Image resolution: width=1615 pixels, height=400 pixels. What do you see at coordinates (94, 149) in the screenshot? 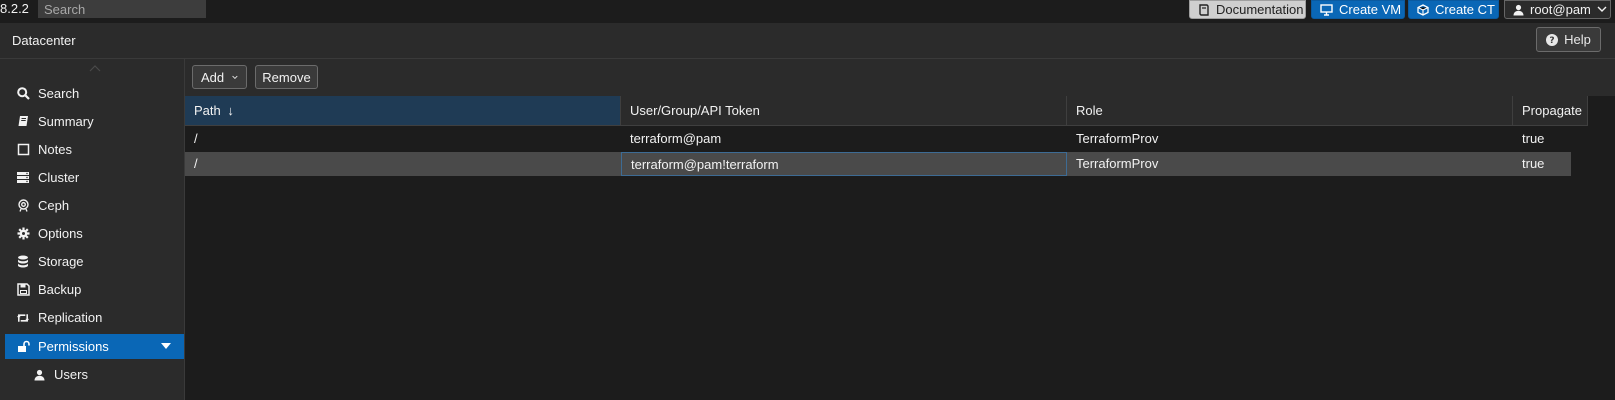
I see `sidebar-item-notes: Notes` at bounding box center [94, 149].